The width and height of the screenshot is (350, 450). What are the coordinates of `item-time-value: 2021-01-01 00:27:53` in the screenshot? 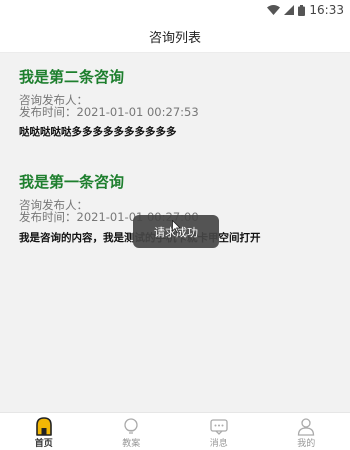 It's located at (137, 112).